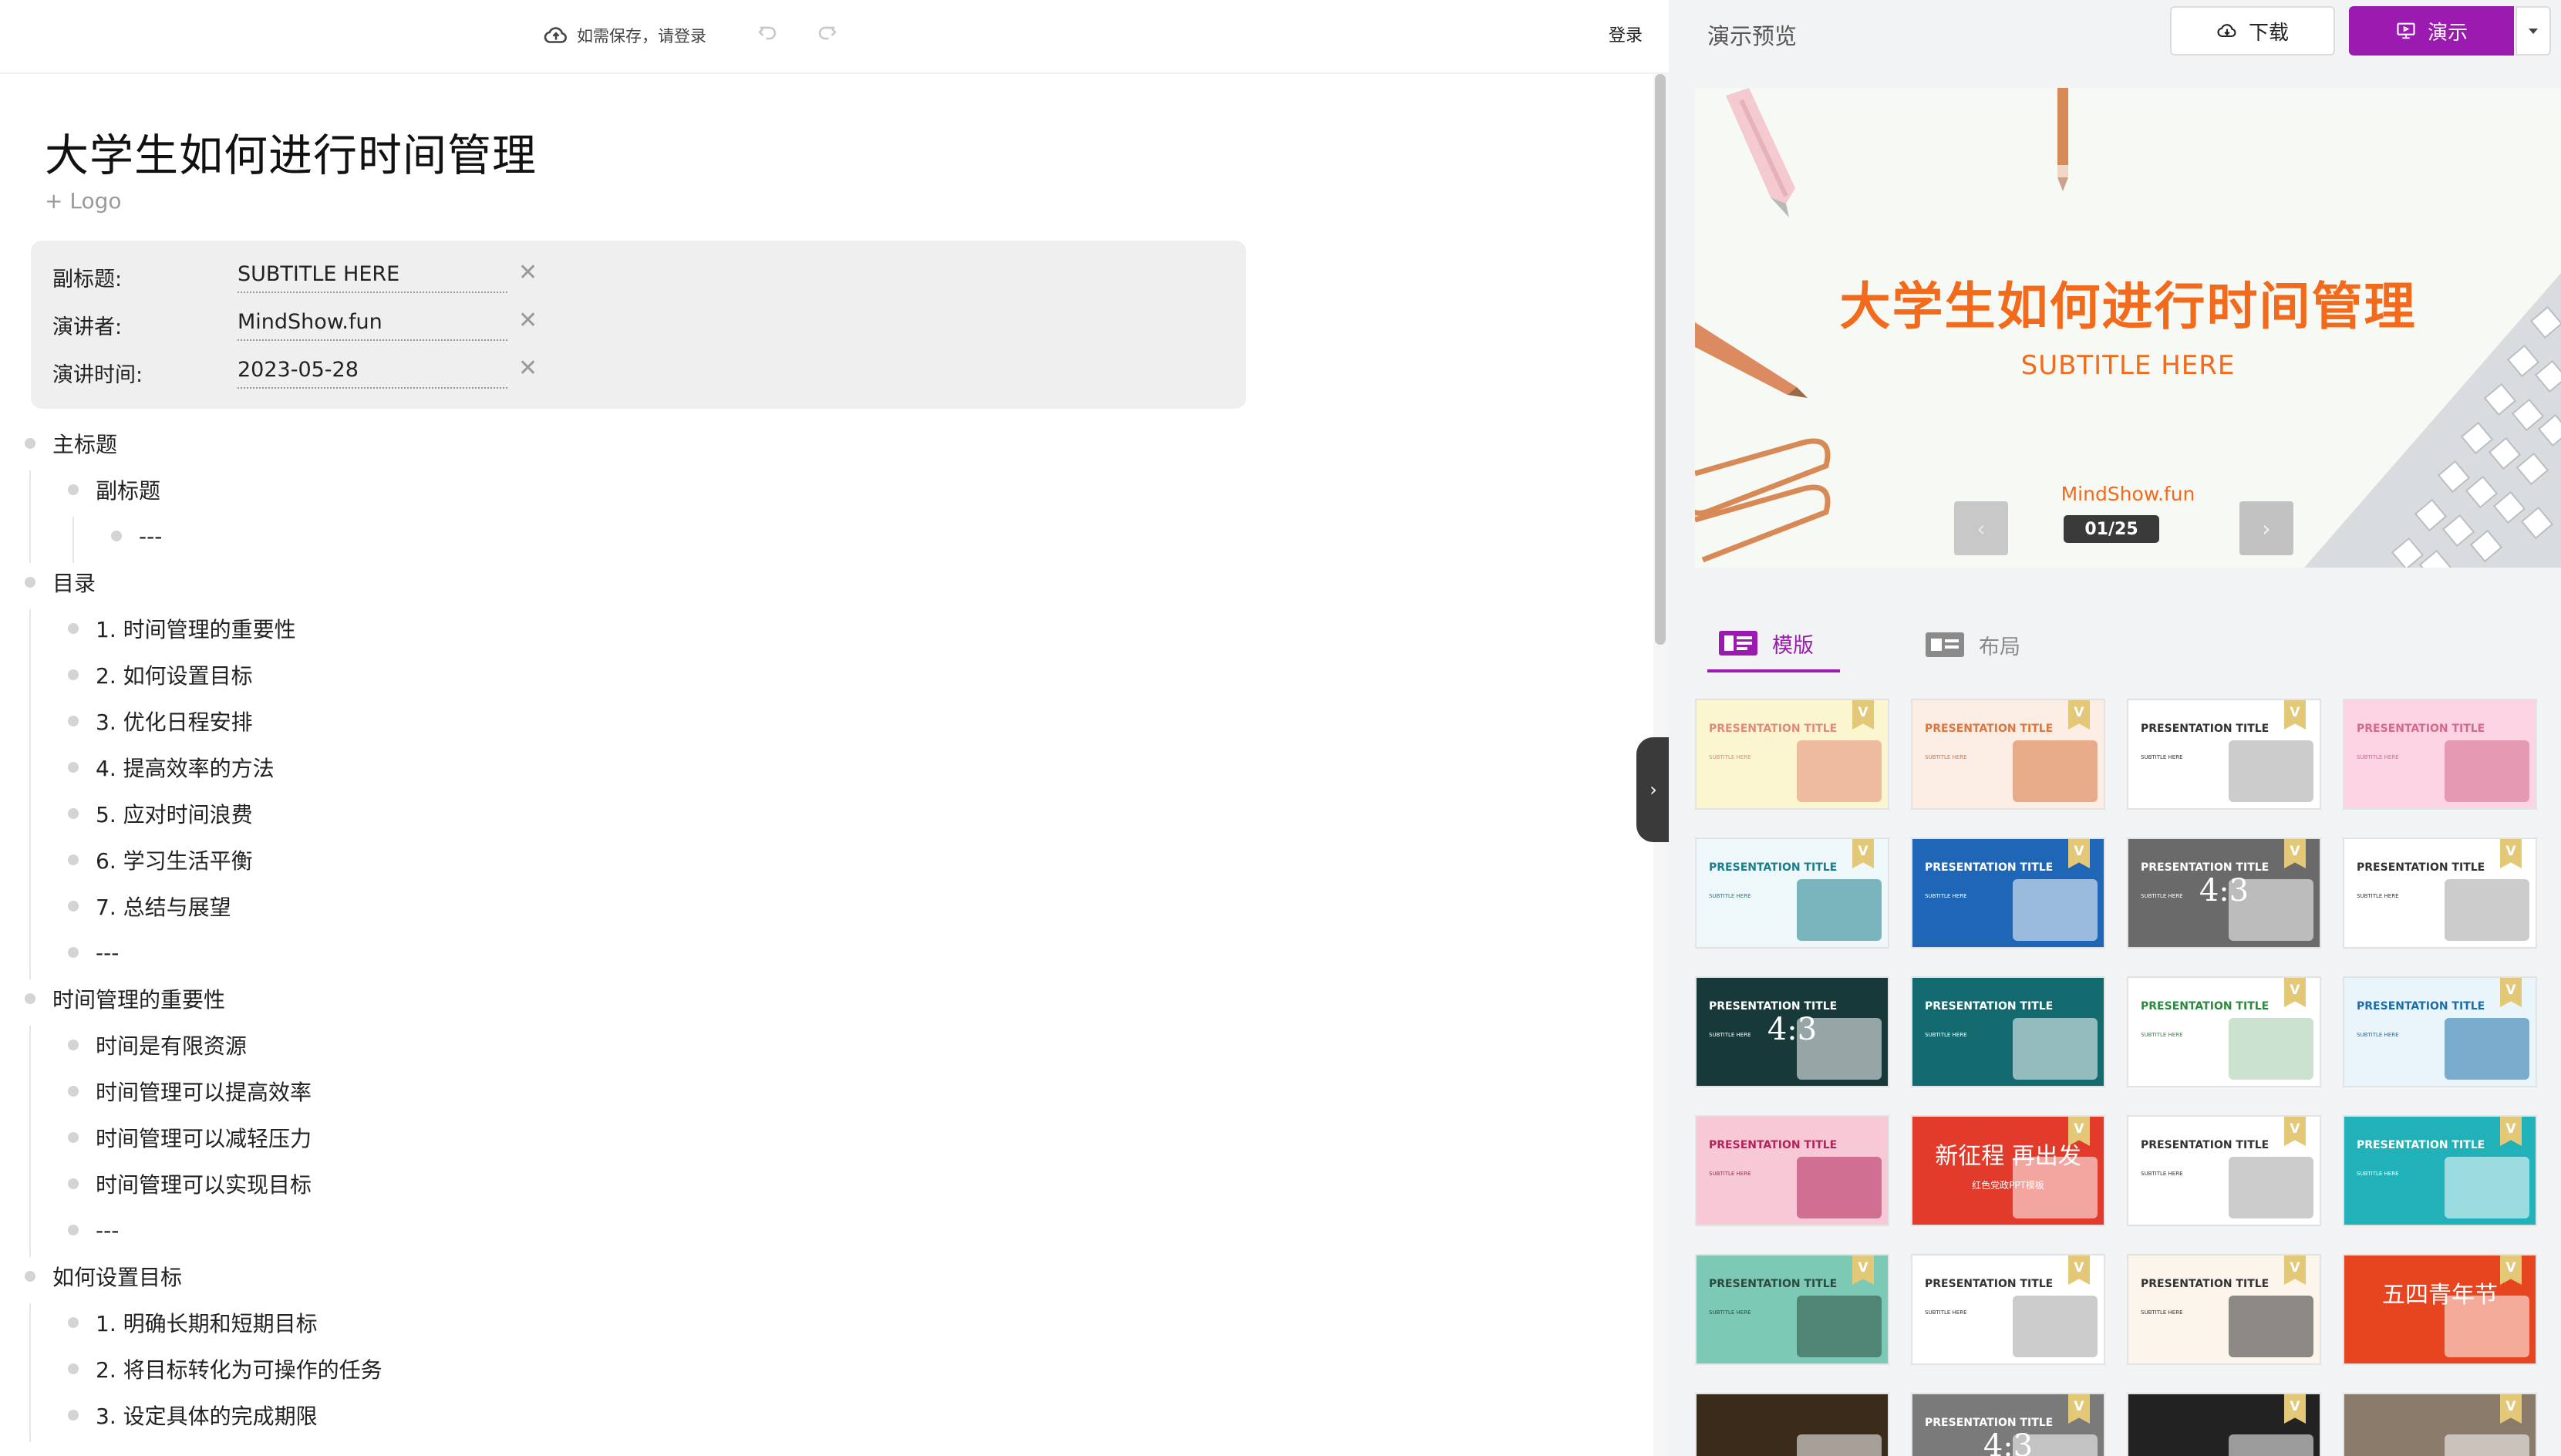  I want to click on vip-badge-icon: V, so click(1863, 853).